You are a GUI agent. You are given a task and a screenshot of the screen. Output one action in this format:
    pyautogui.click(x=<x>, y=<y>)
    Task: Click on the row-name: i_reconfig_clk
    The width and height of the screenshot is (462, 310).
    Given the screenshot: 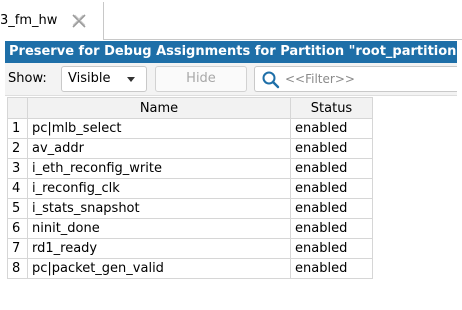 What is the action you would take?
    pyautogui.click(x=159, y=188)
    